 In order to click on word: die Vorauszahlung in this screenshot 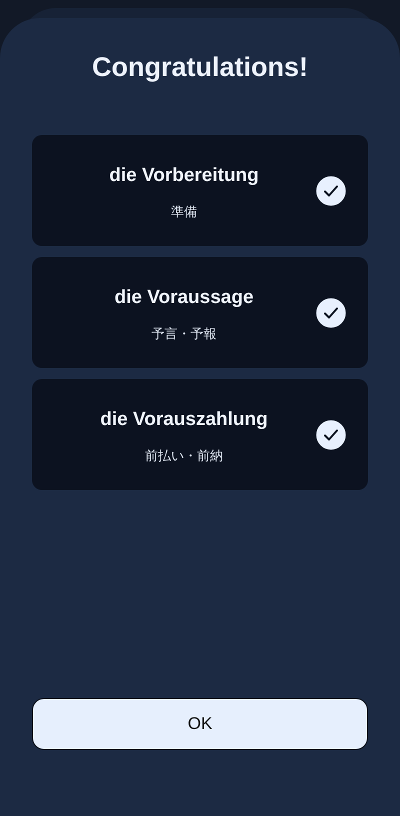, I will do `click(184, 419)`.